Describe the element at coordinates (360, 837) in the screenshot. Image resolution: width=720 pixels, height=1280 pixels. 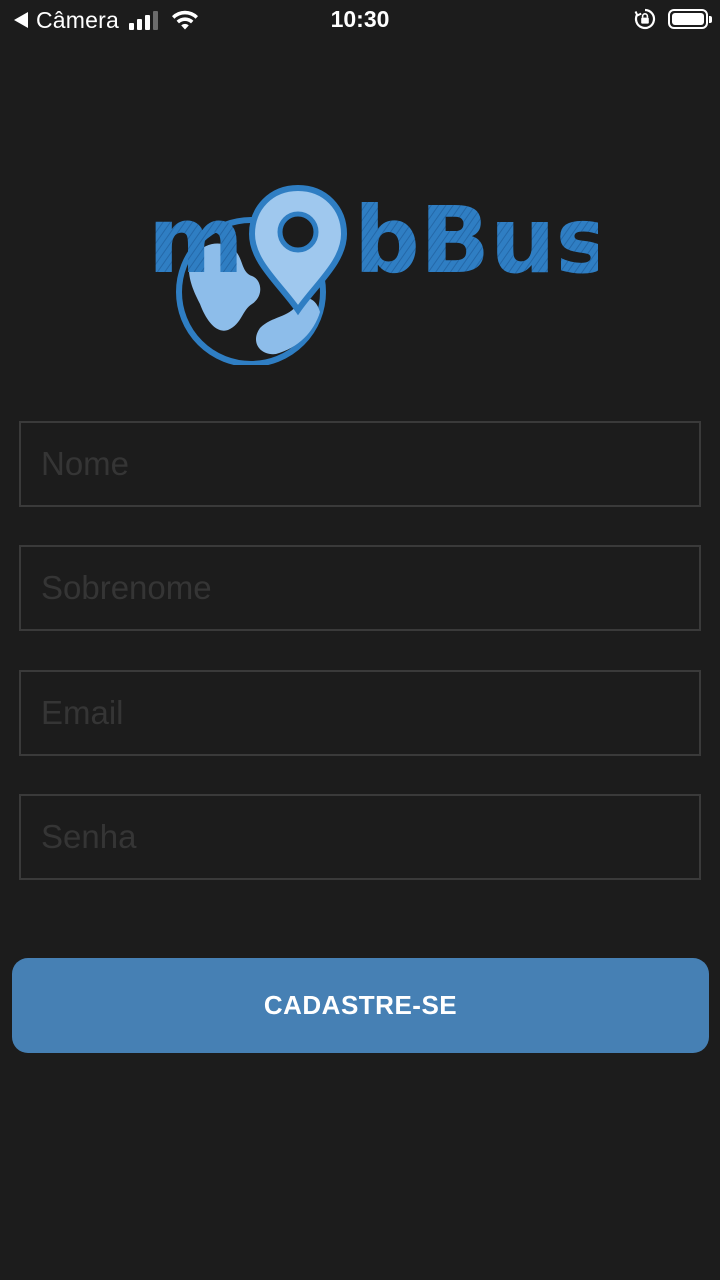
I see `password-input` at that location.